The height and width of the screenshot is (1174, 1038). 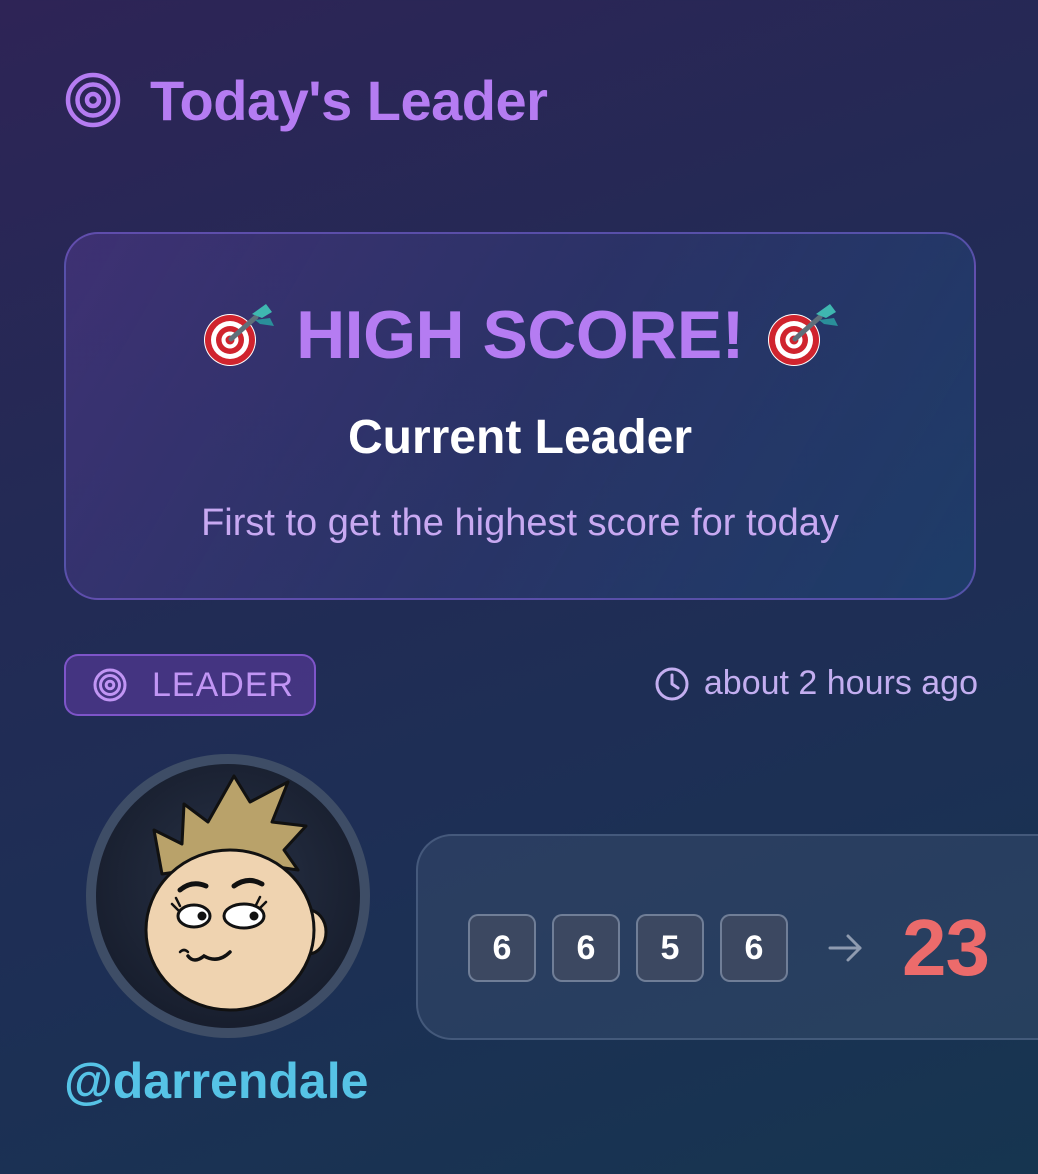 I want to click on leader-badge-label: LEADER, so click(x=223, y=684).